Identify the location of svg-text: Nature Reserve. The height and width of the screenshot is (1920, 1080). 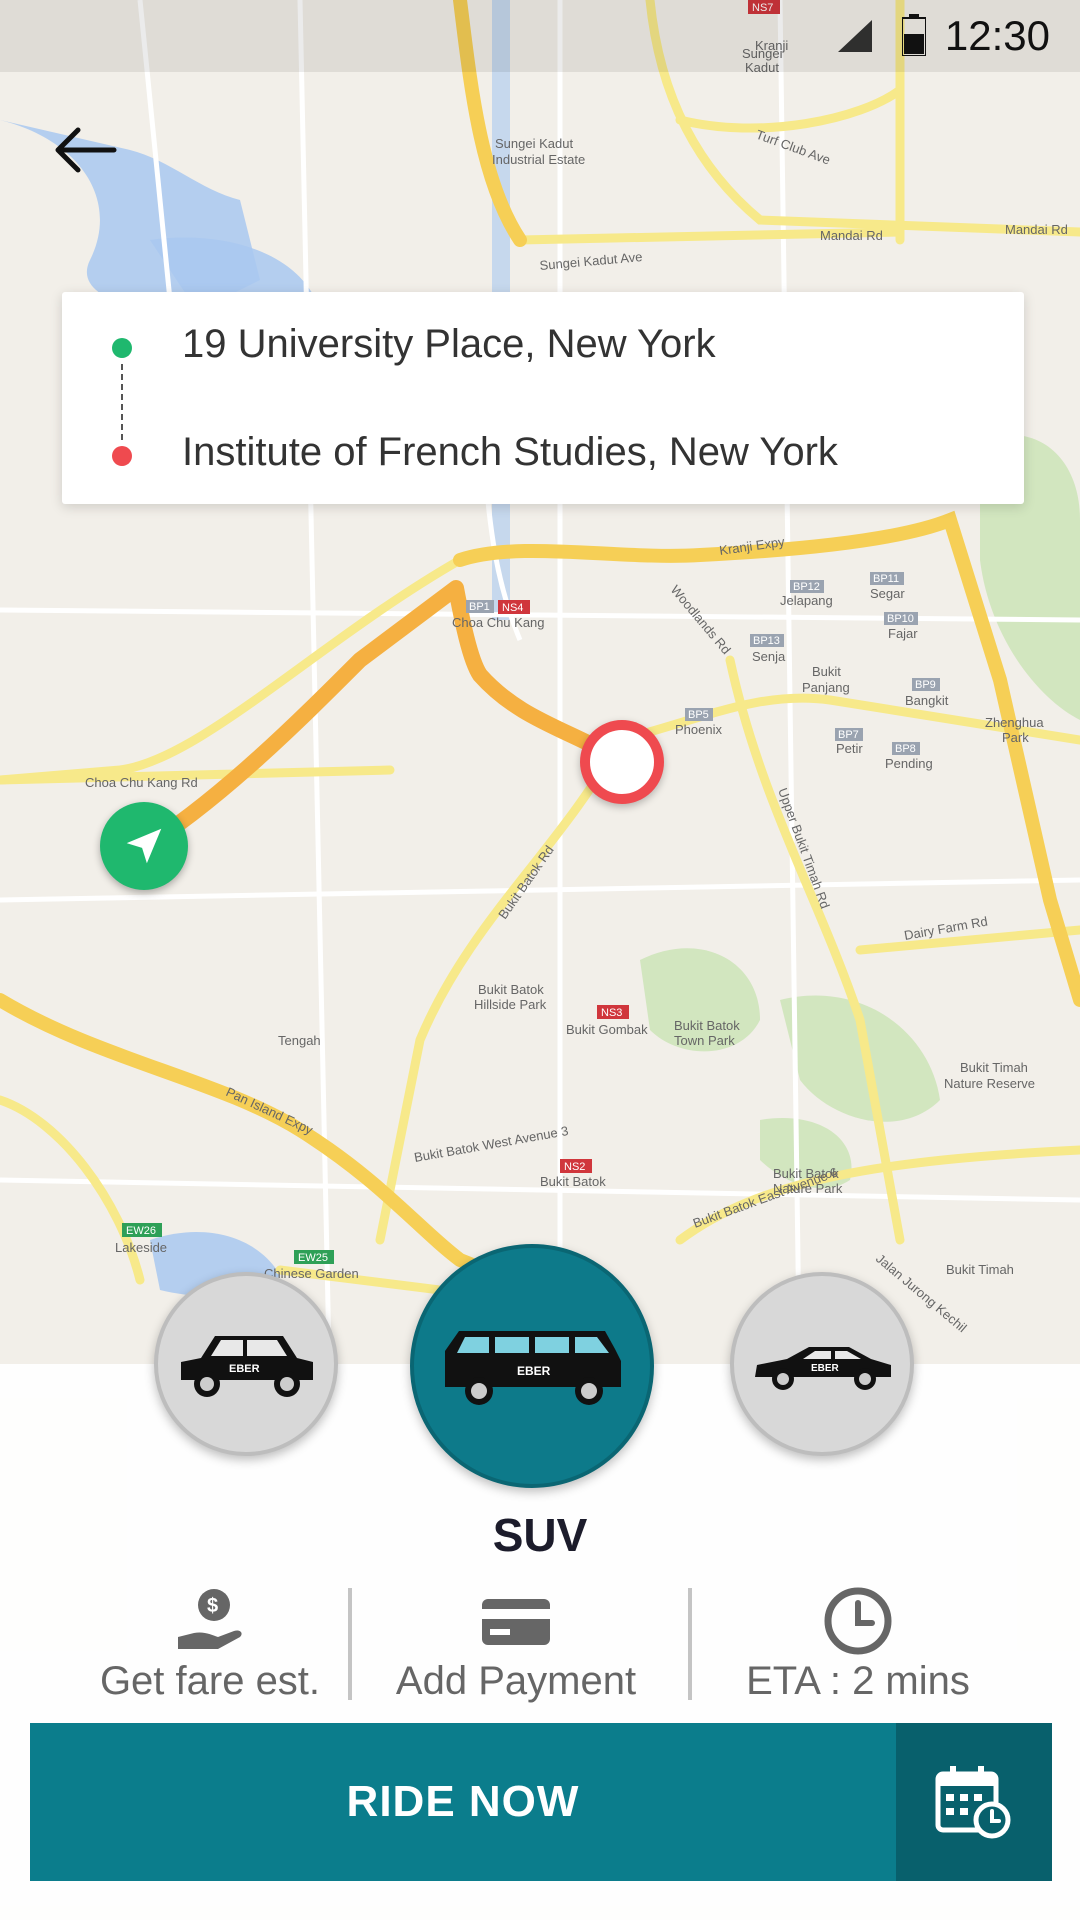
(989, 1083).